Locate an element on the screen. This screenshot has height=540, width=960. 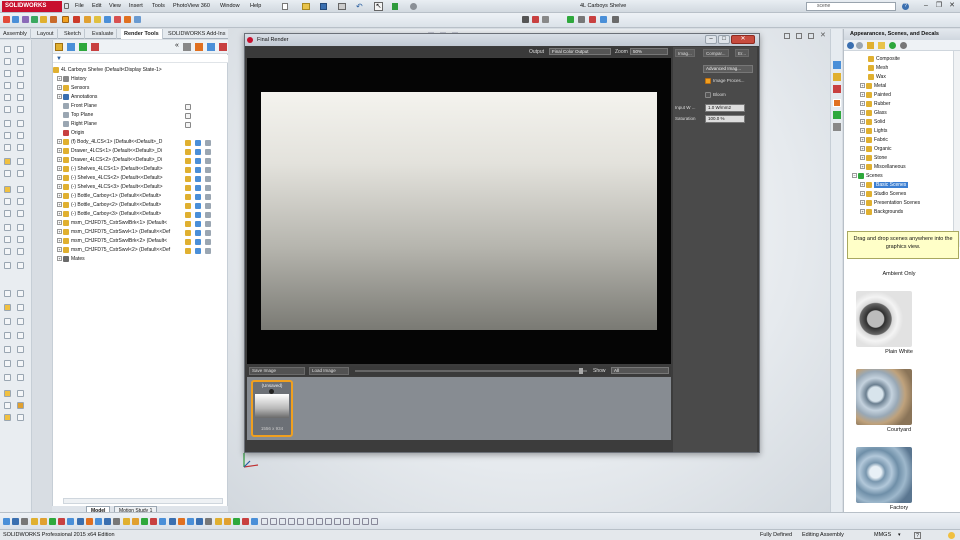
hide-show-icon is located at coordinates (20, 265).